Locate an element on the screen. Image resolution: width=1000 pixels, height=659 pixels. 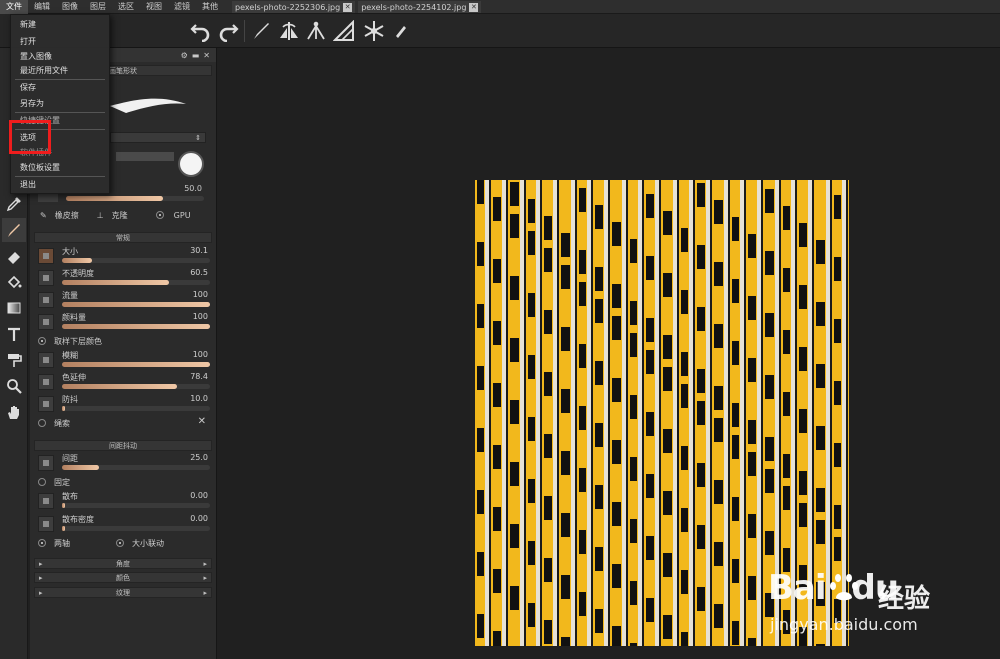
eraser-option: 橡皮擦 is located at coordinates (67, 215).